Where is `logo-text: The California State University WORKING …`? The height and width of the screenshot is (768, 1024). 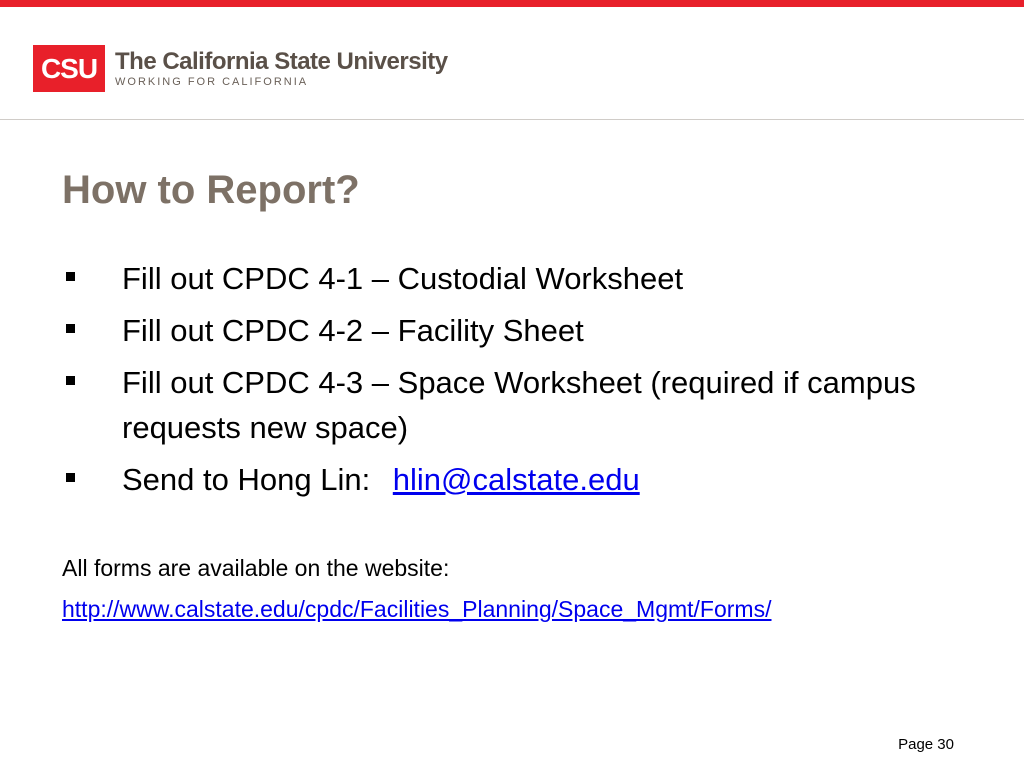 logo-text: The California State University WORKING … is located at coordinates (281, 68).